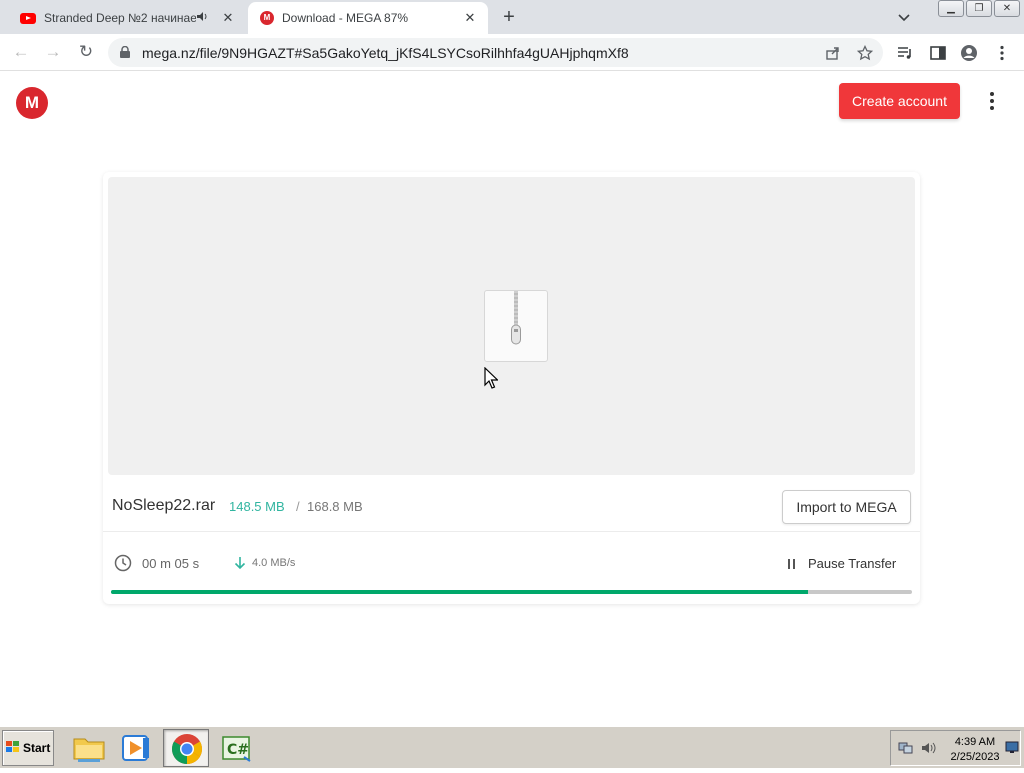 Image resolution: width=1024 pixels, height=773 pixels. What do you see at coordinates (203, 18) in the screenshot?
I see `speaker-icon` at bounding box center [203, 18].